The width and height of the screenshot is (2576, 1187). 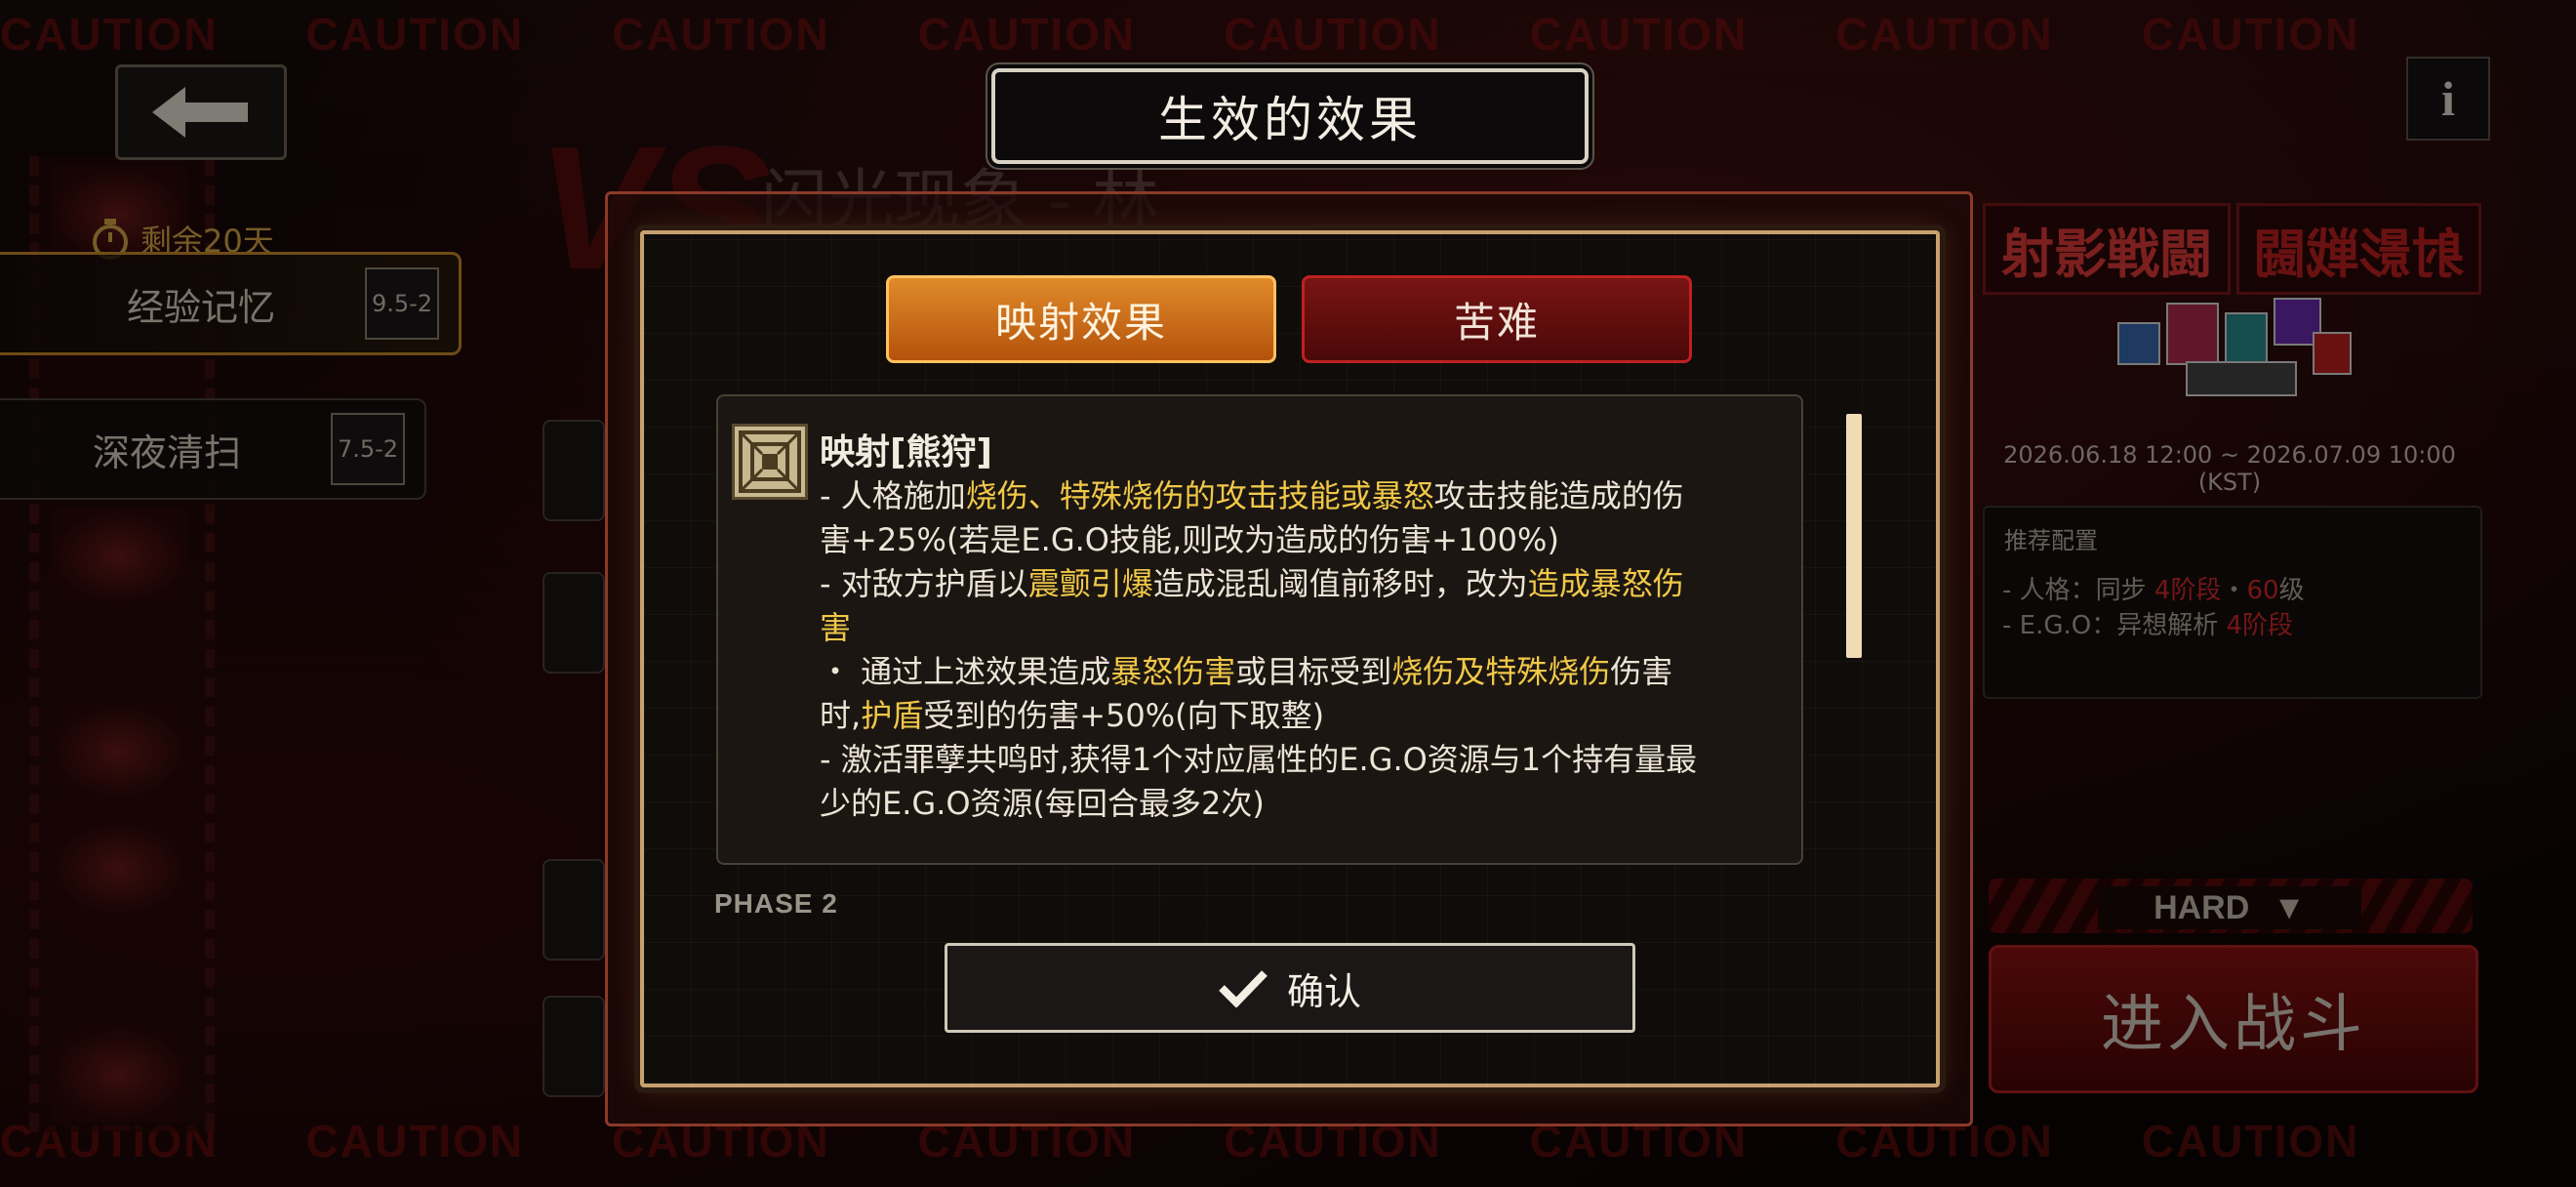 I want to click on effect-line: 时,护盾受到的伤害+50%(向下取整), so click(x=1072, y=715).